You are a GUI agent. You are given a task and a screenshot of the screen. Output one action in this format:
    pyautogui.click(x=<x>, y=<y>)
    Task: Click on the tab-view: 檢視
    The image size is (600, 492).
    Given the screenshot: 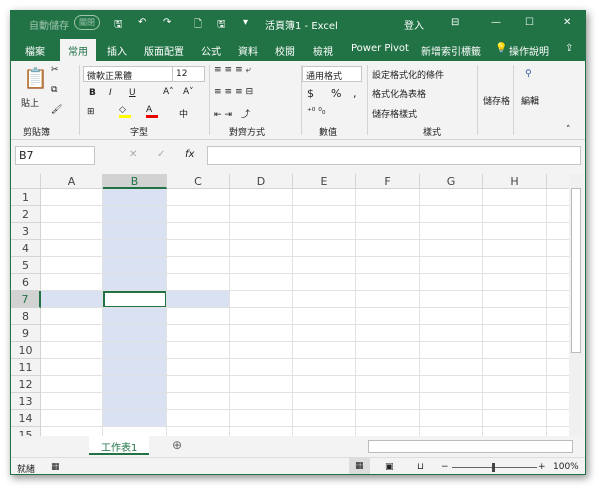 What is the action you would take?
    pyautogui.click(x=323, y=50)
    